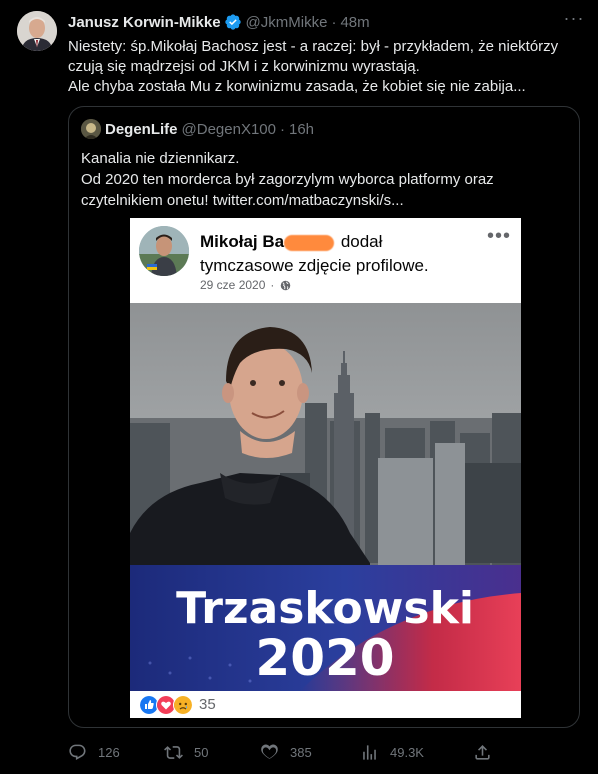 The image size is (598, 774). What do you see at coordinates (324, 658) in the screenshot?
I see `banner-year: 2020` at bounding box center [324, 658].